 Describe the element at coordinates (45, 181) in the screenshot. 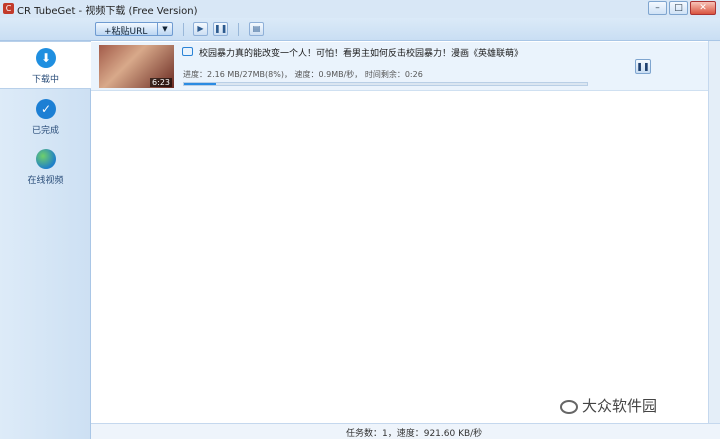

I see `sidebar-item-label: 在线视频` at that location.